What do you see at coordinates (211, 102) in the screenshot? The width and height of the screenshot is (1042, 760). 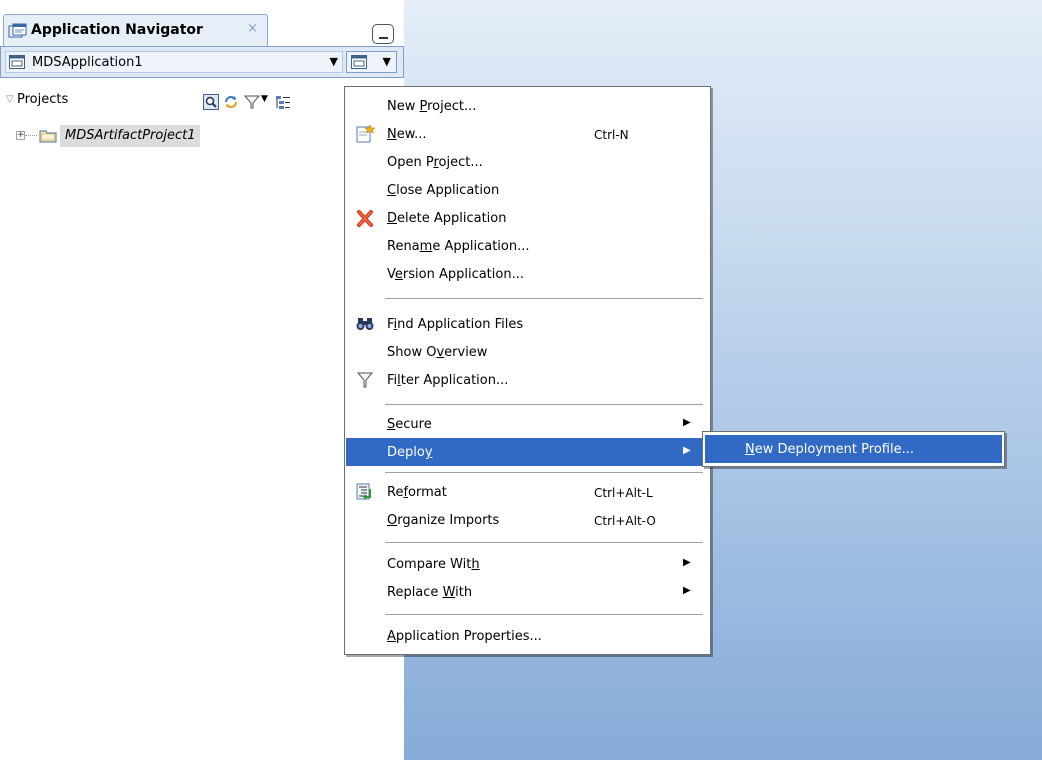 I see `search-icon` at bounding box center [211, 102].